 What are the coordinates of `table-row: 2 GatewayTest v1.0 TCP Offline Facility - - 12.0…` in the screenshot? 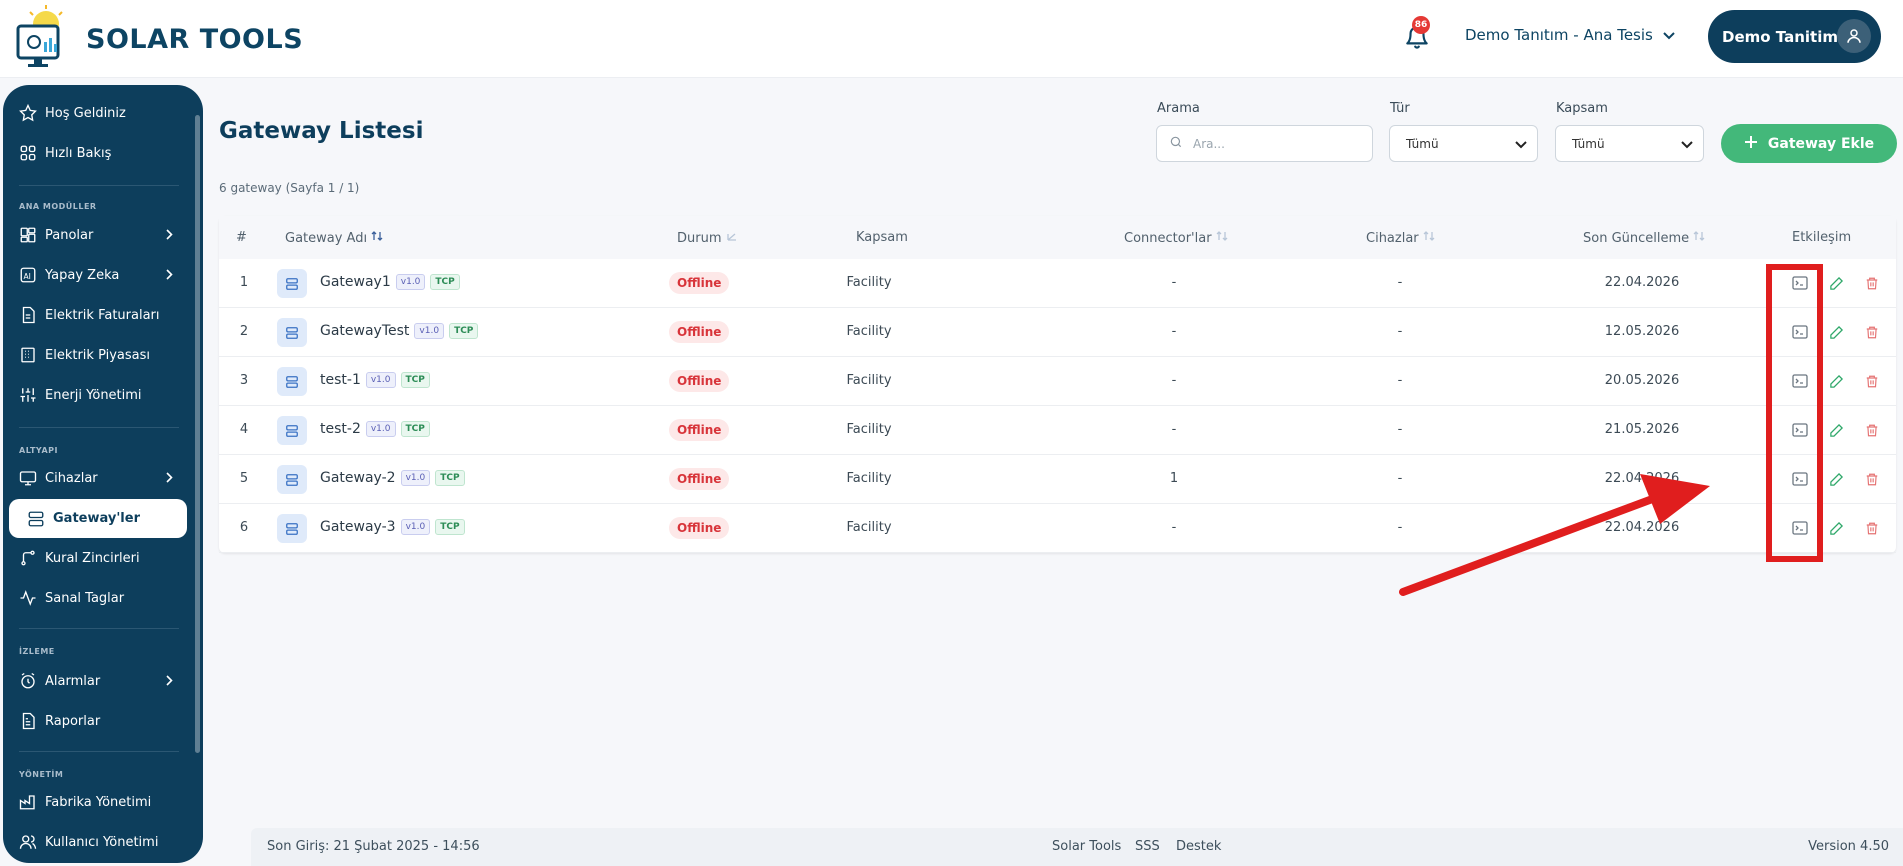 It's located at (1057, 332).